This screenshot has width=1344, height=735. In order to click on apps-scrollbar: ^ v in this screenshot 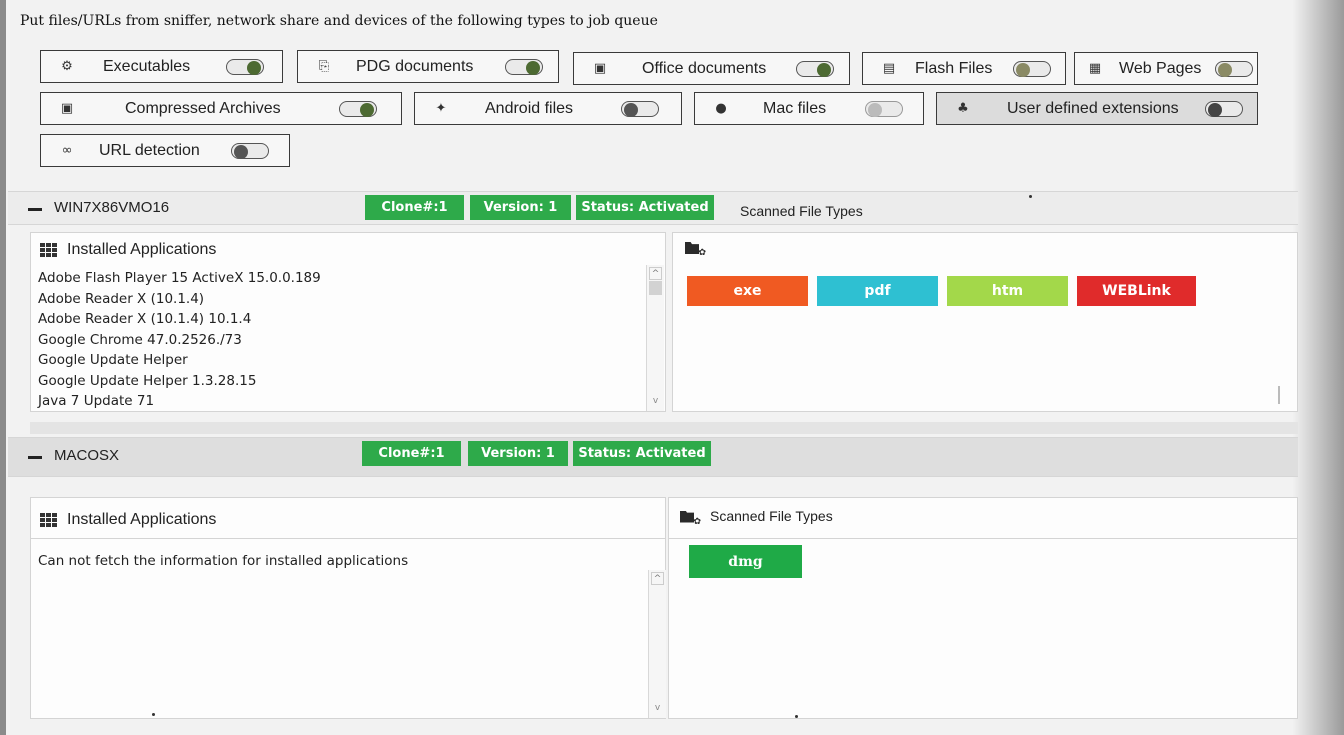, I will do `click(655, 338)`.